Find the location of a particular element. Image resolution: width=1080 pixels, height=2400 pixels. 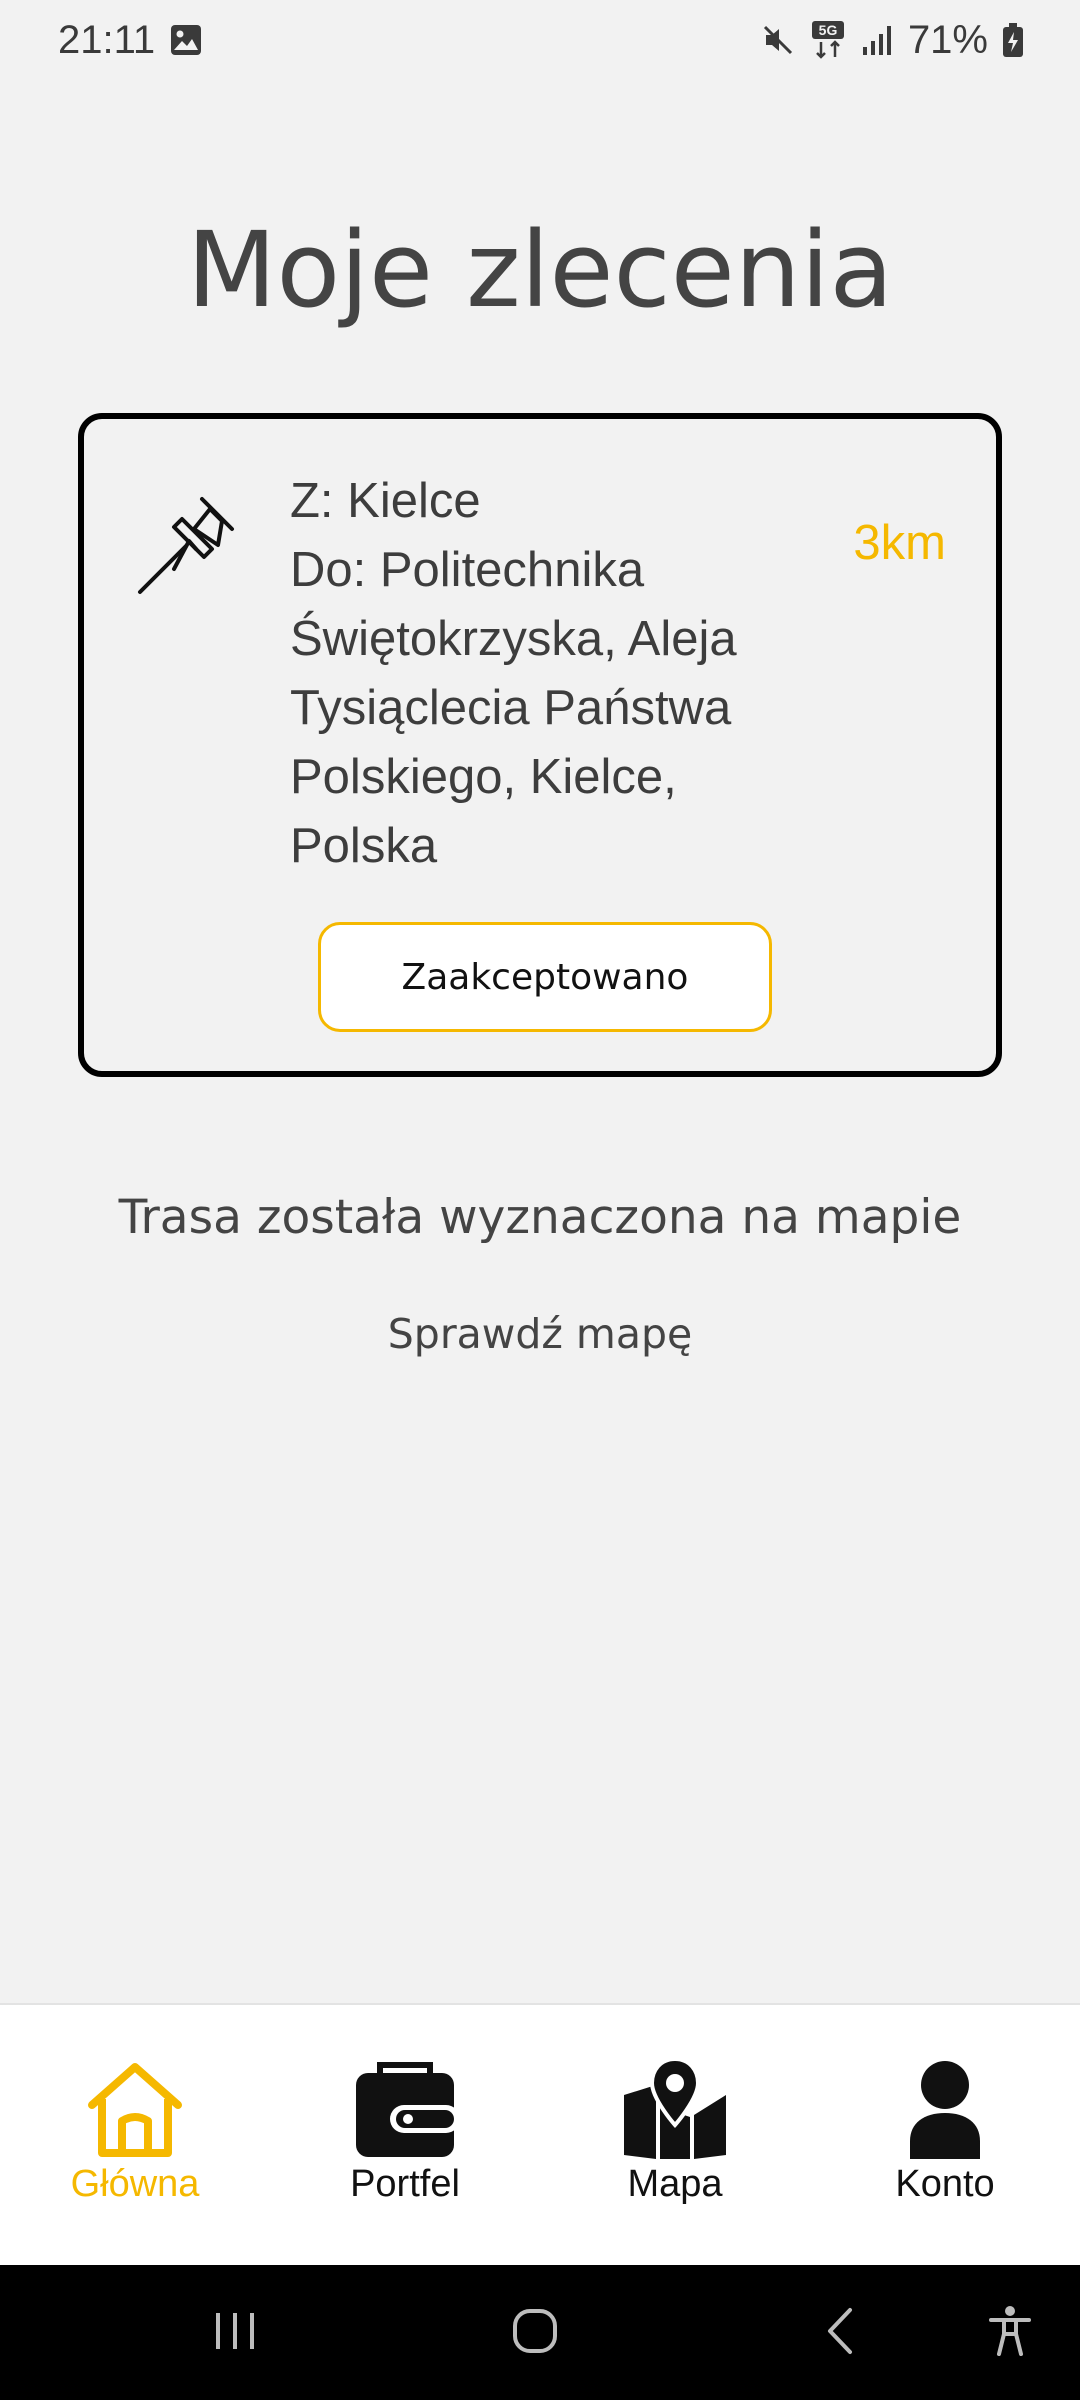

accessibility-button is located at coordinates (1010, 2332).